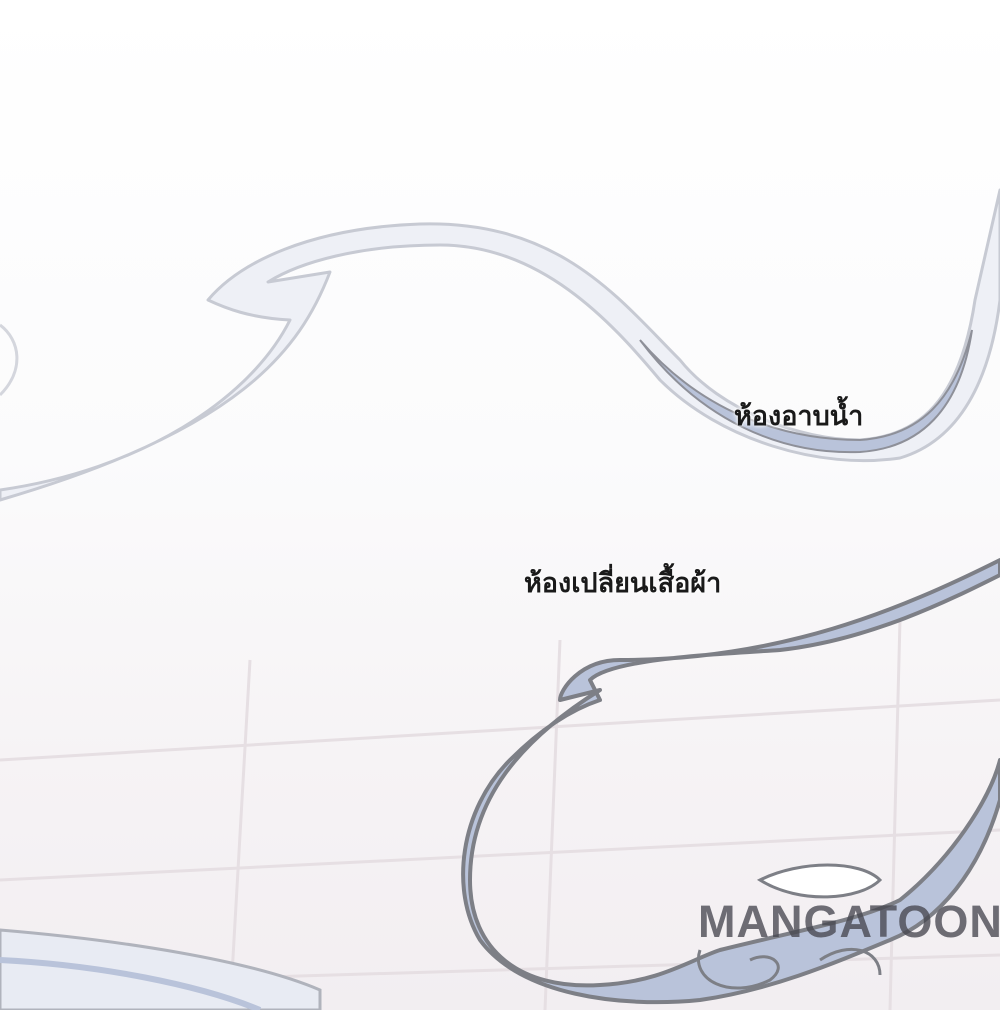  Describe the element at coordinates (623, 583) in the screenshot. I see `caption-changing-room: ห้องเปลี่ยนเสื้อผ้า` at that location.